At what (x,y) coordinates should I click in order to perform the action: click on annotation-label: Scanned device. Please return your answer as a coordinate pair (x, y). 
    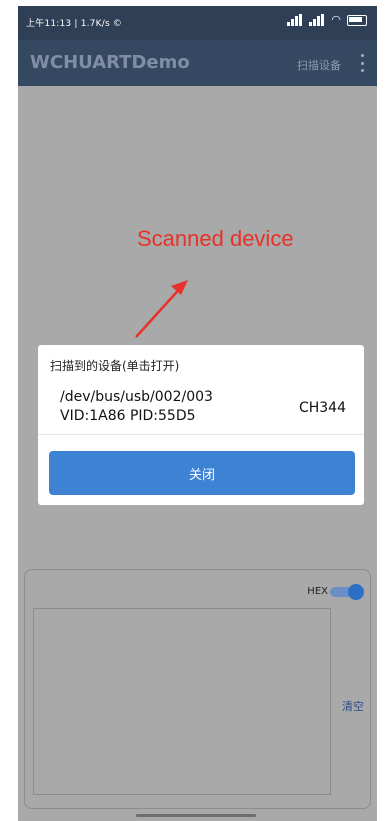
    Looking at the image, I should click on (215, 238).